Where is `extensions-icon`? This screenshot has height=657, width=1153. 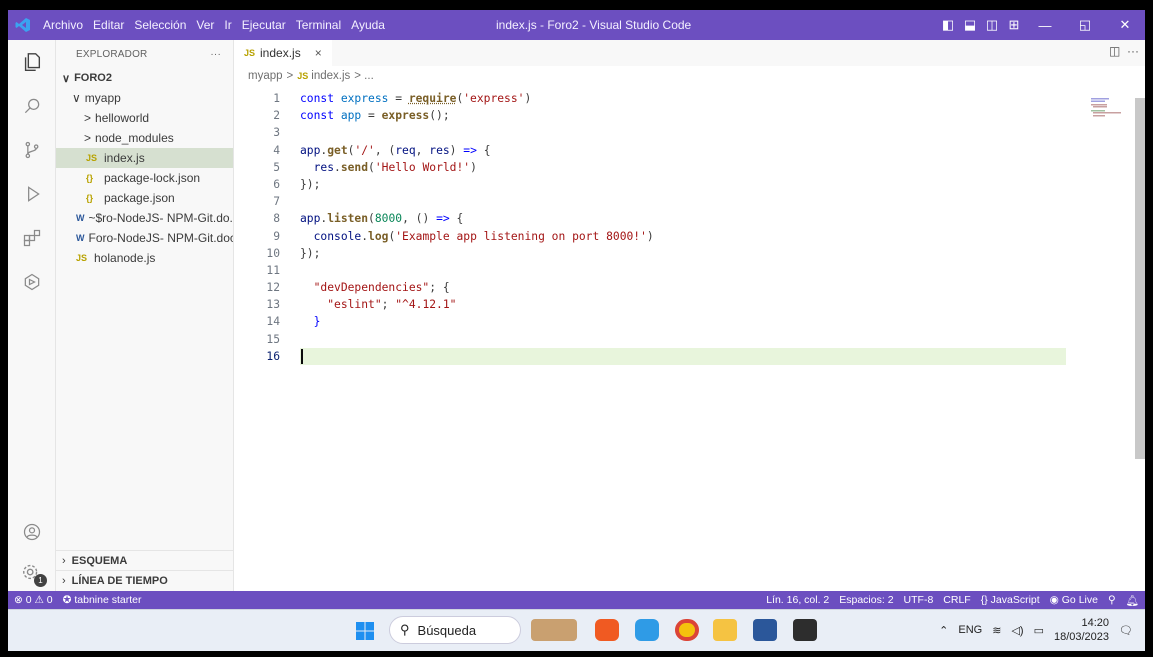 extensions-icon is located at coordinates (32, 238).